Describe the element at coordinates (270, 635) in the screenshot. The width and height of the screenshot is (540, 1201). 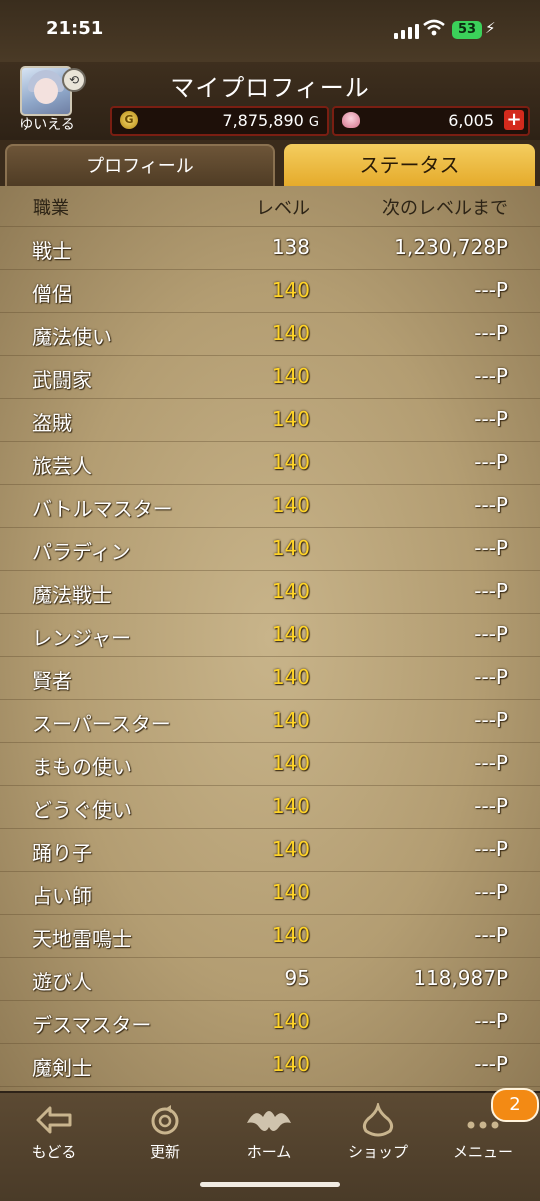
I see `table-row: レンジャー 140 ---P` at that location.